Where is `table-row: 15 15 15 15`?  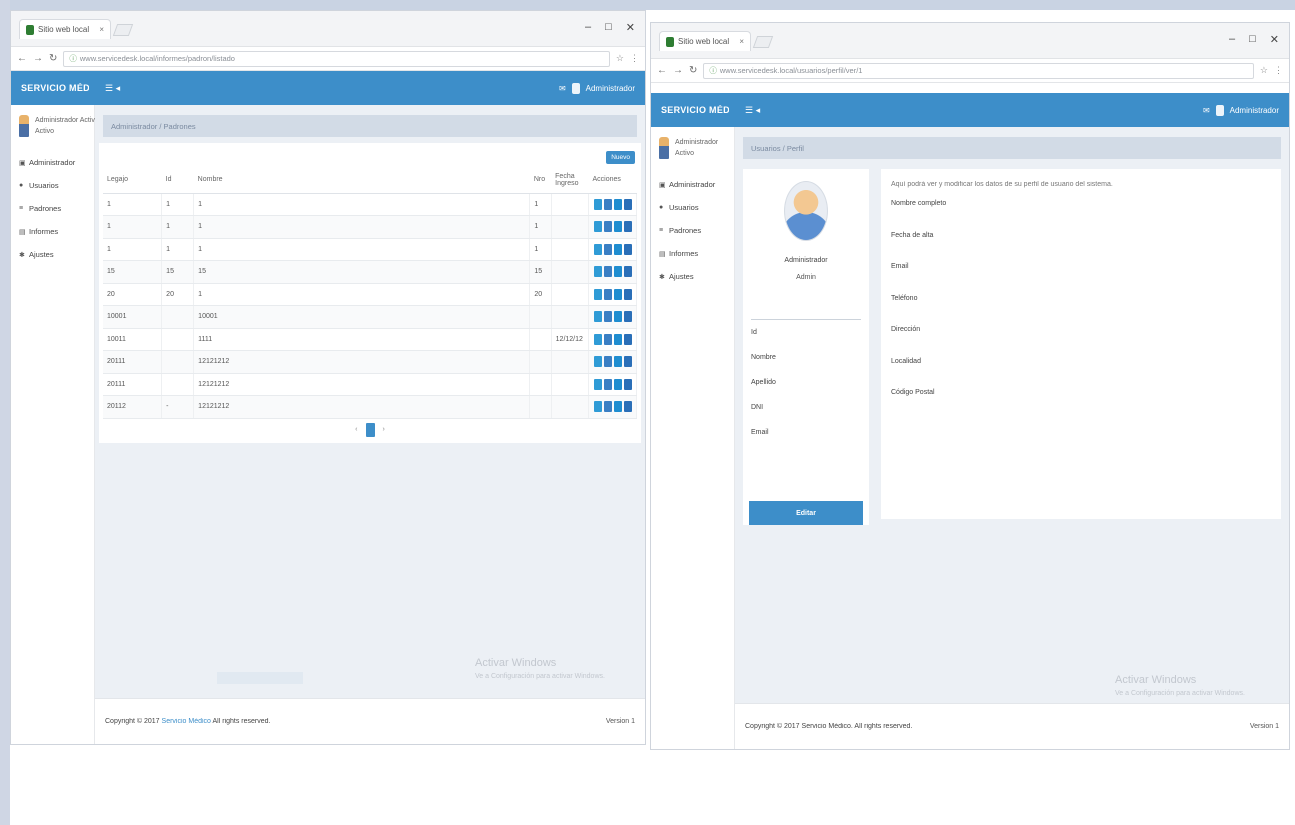
table-row: 15 15 15 15 is located at coordinates (370, 272).